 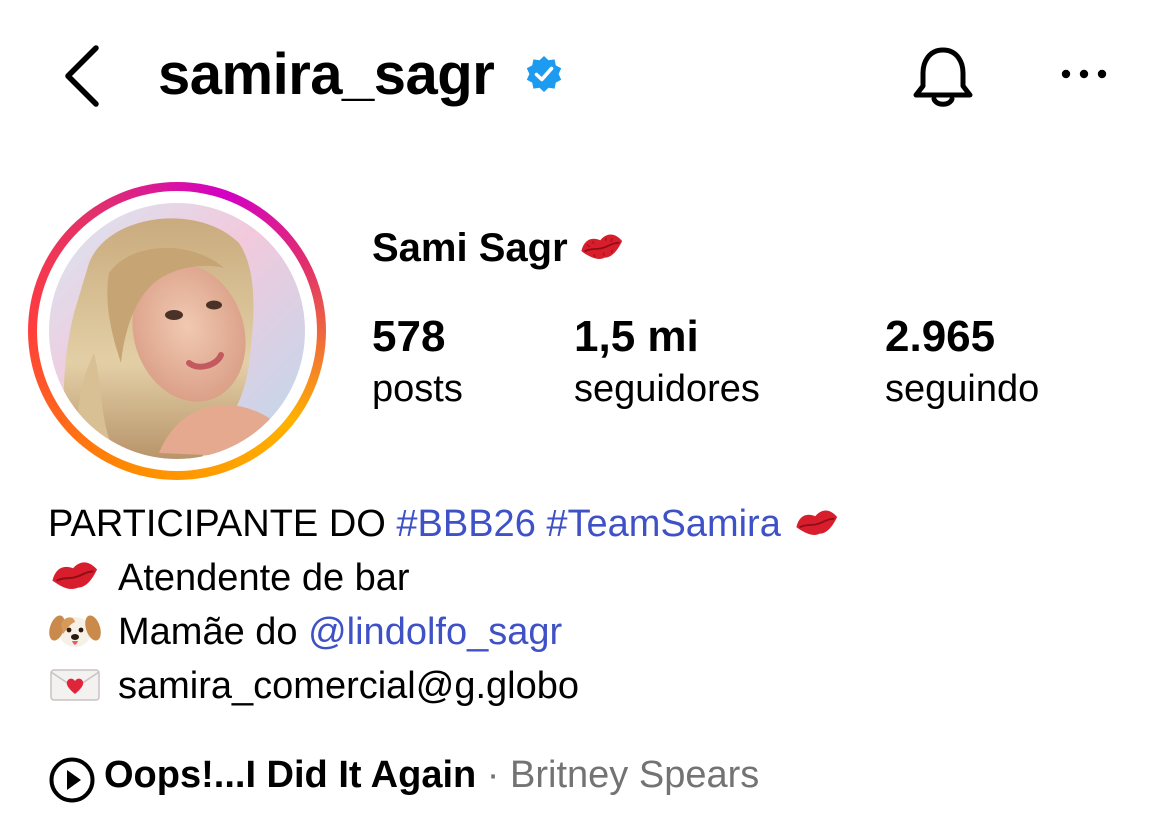 I want to click on love-letter-icon, so click(x=75, y=685).